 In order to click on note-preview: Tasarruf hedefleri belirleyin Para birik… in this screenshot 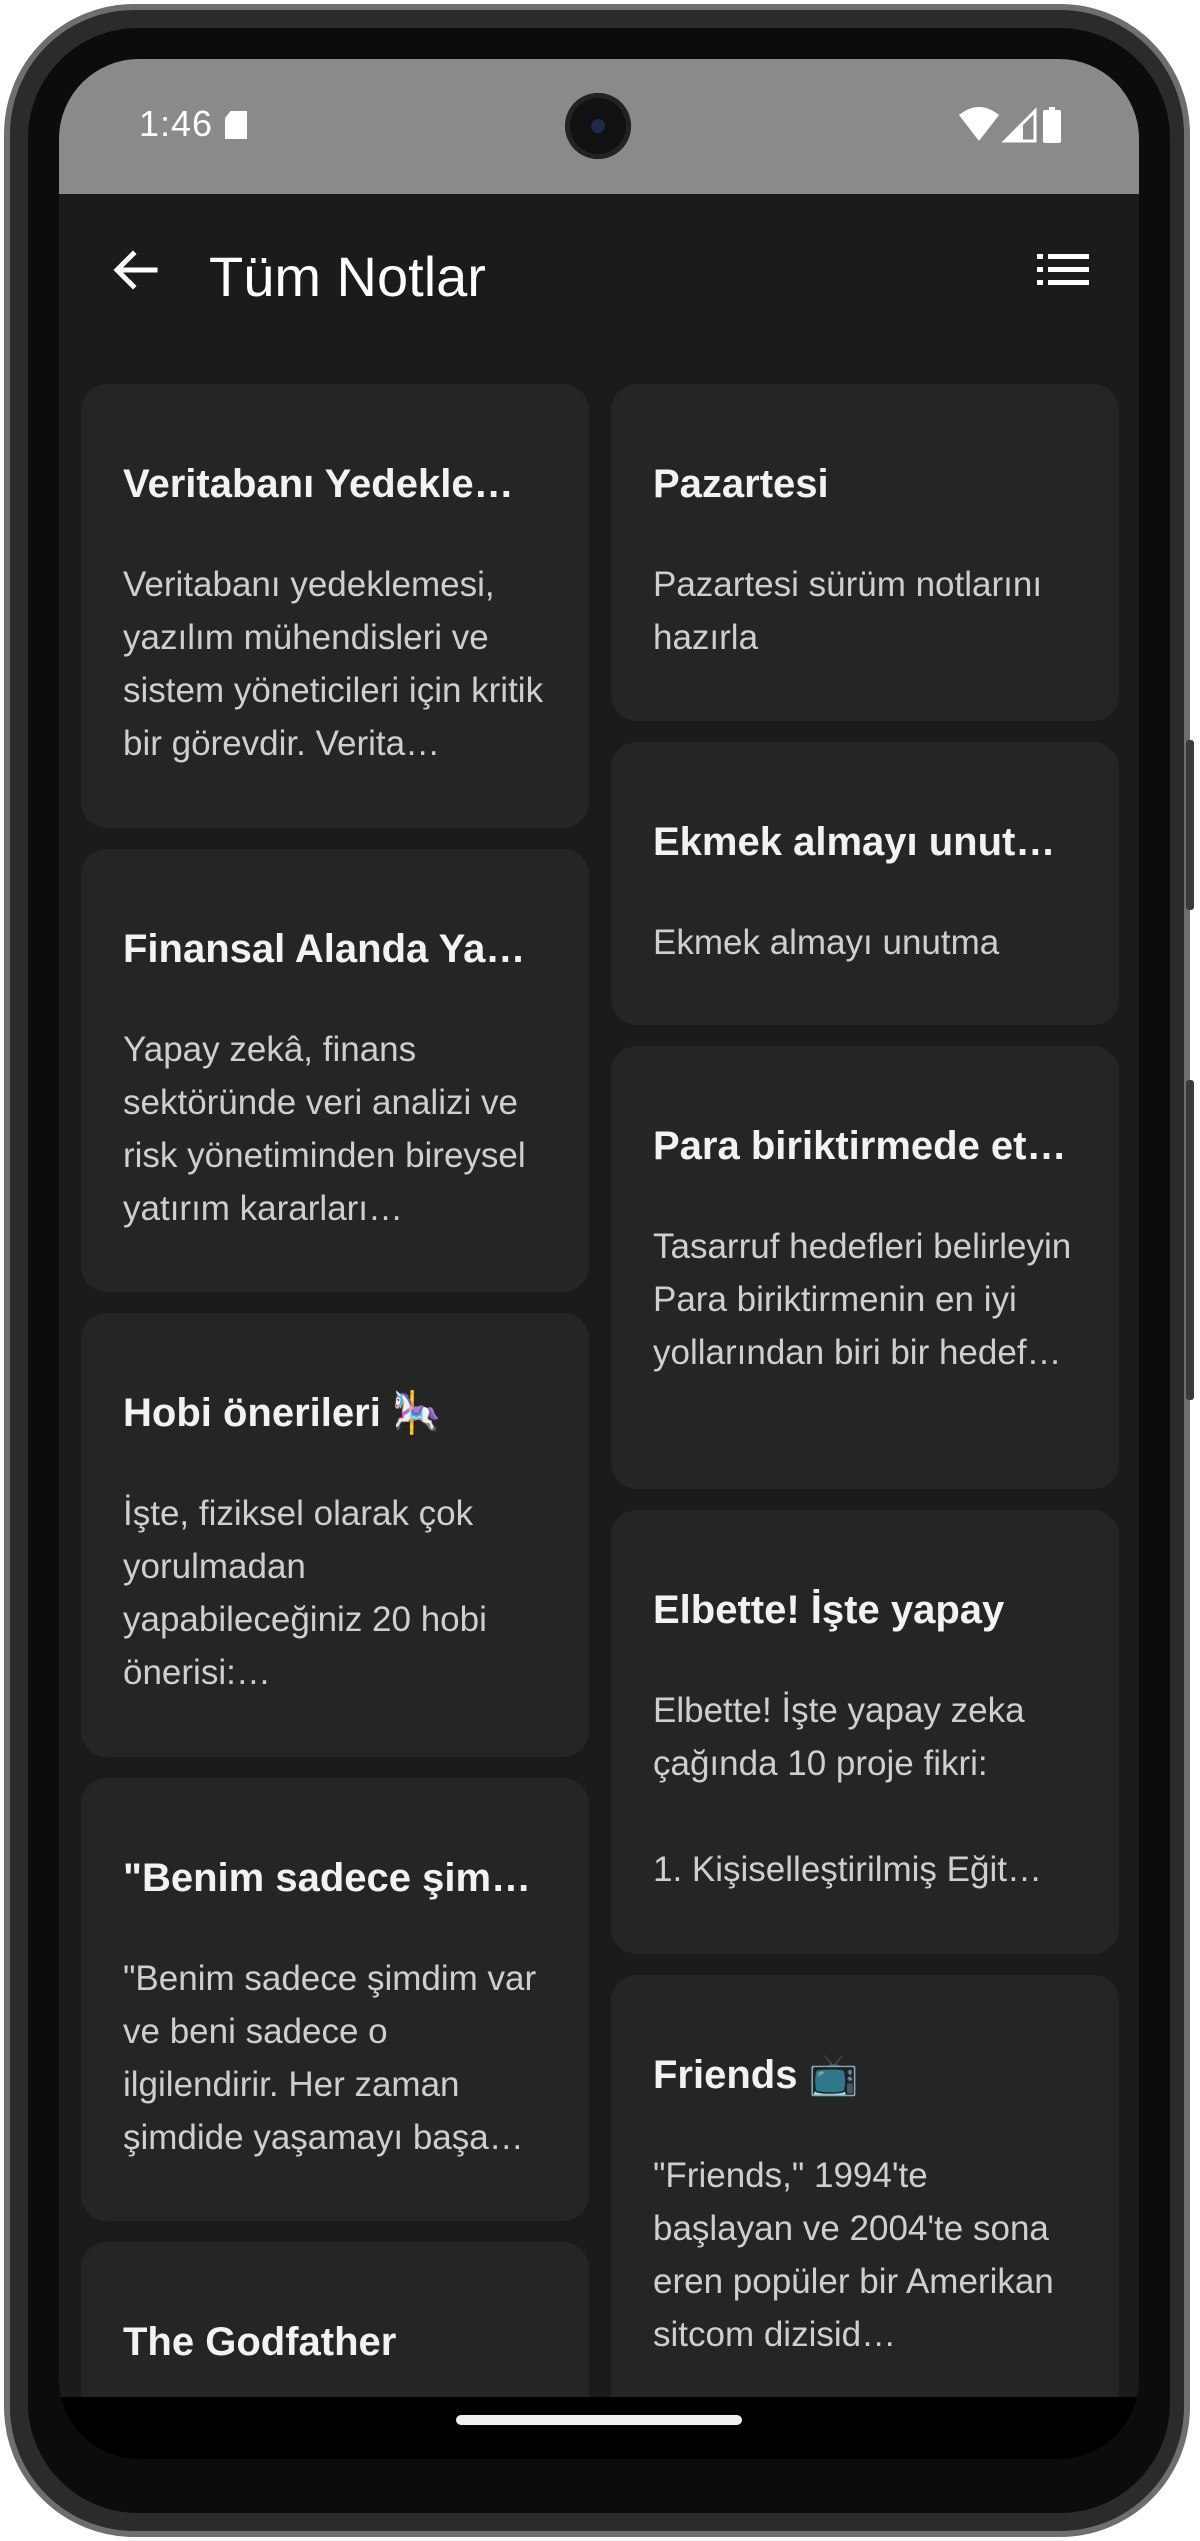, I will do `click(862, 1299)`.